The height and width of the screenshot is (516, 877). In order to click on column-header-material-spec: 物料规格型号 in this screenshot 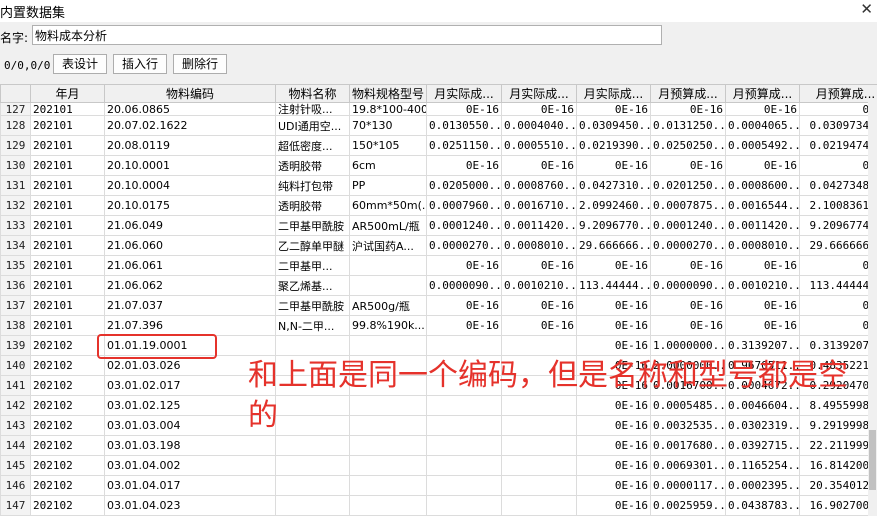, I will do `click(388, 93)`.